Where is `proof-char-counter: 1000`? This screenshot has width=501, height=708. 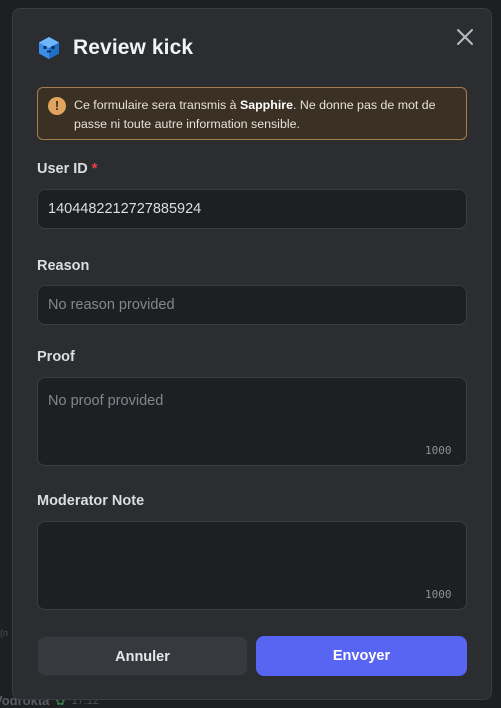 proof-char-counter: 1000 is located at coordinates (438, 450).